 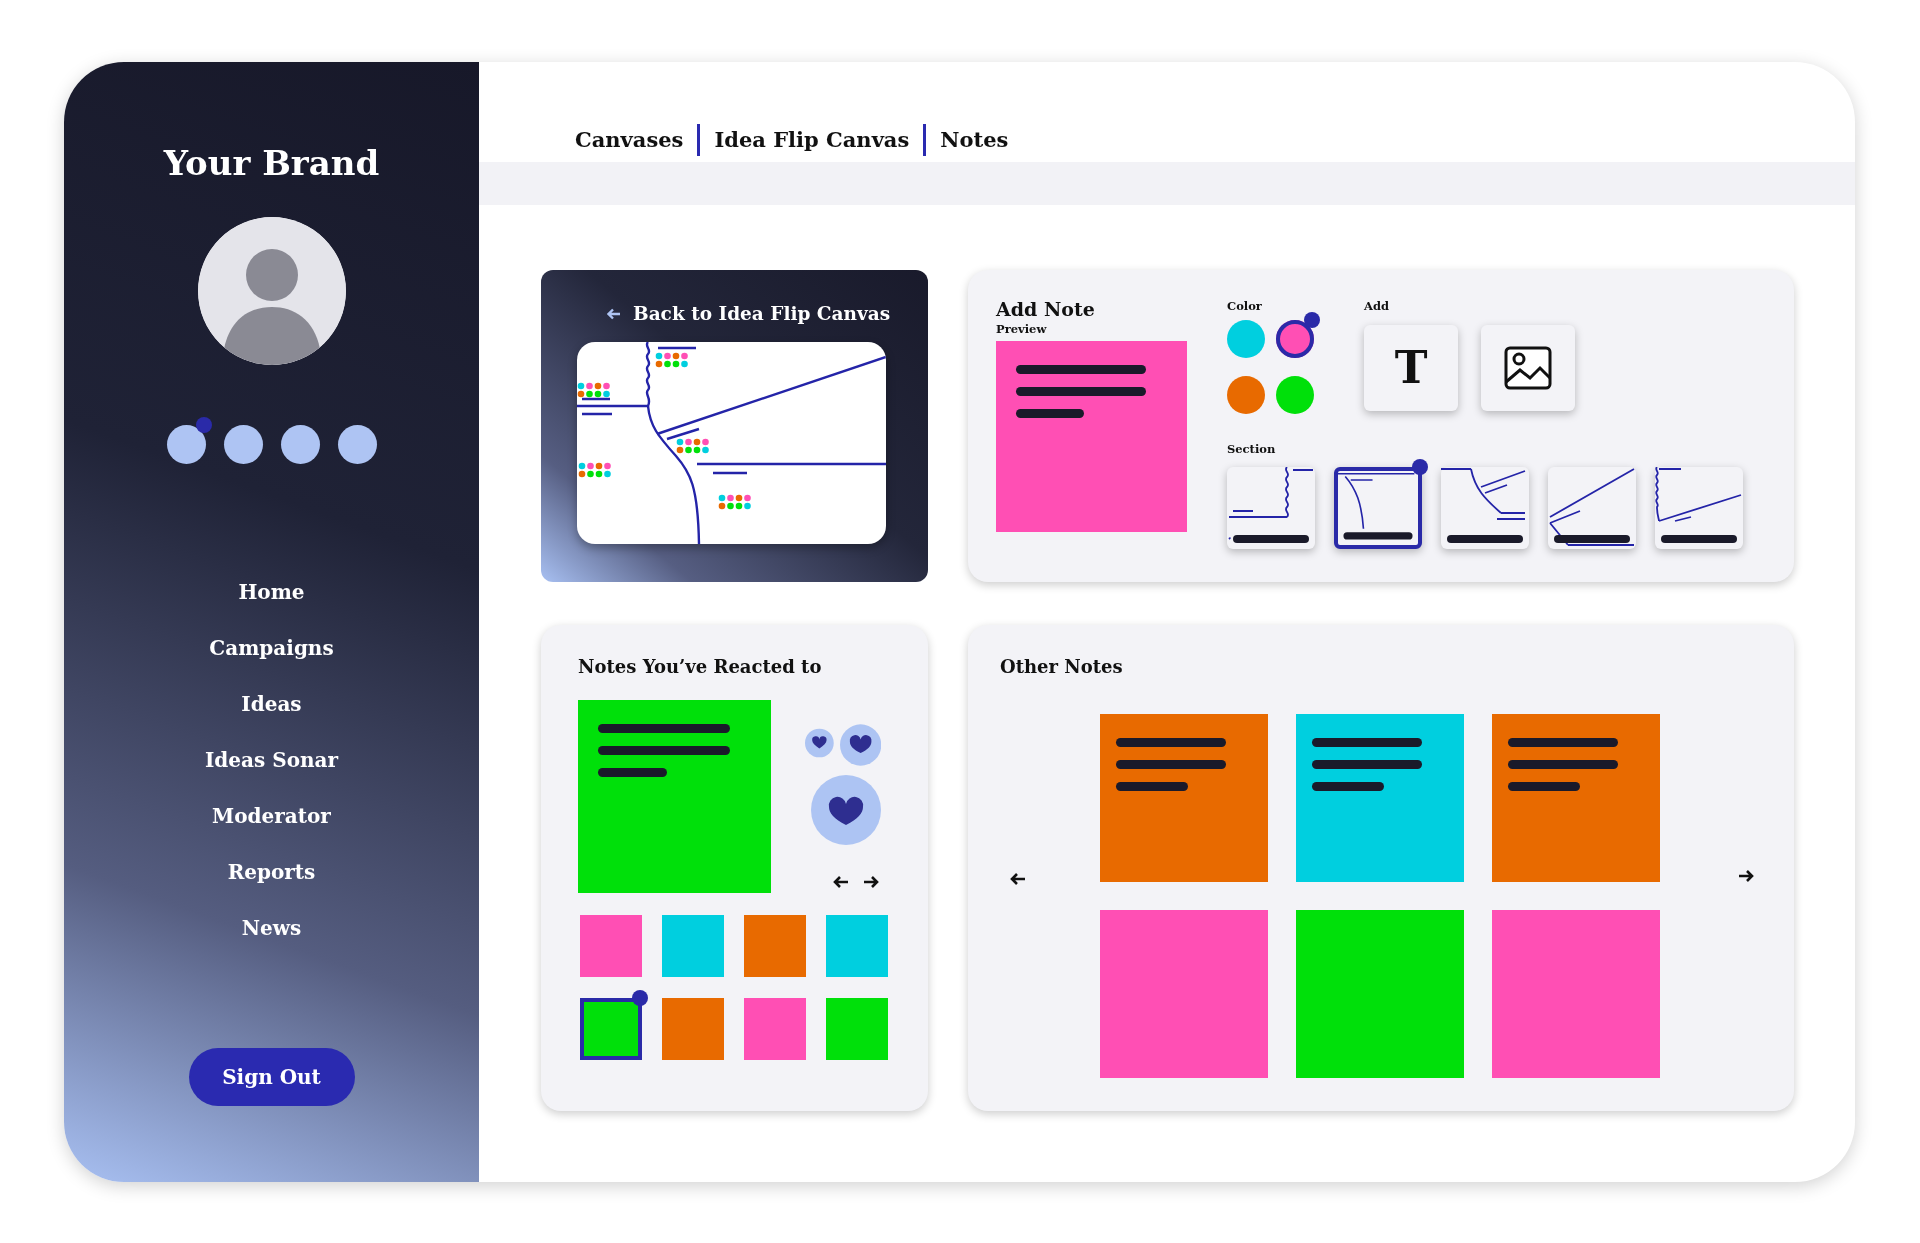 What do you see at coordinates (271, 872) in the screenshot?
I see `nav-link: Reports` at bounding box center [271, 872].